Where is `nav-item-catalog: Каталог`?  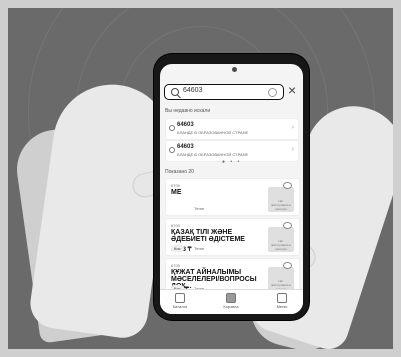
nav-item-catalog: Каталог is located at coordinates (180, 301).